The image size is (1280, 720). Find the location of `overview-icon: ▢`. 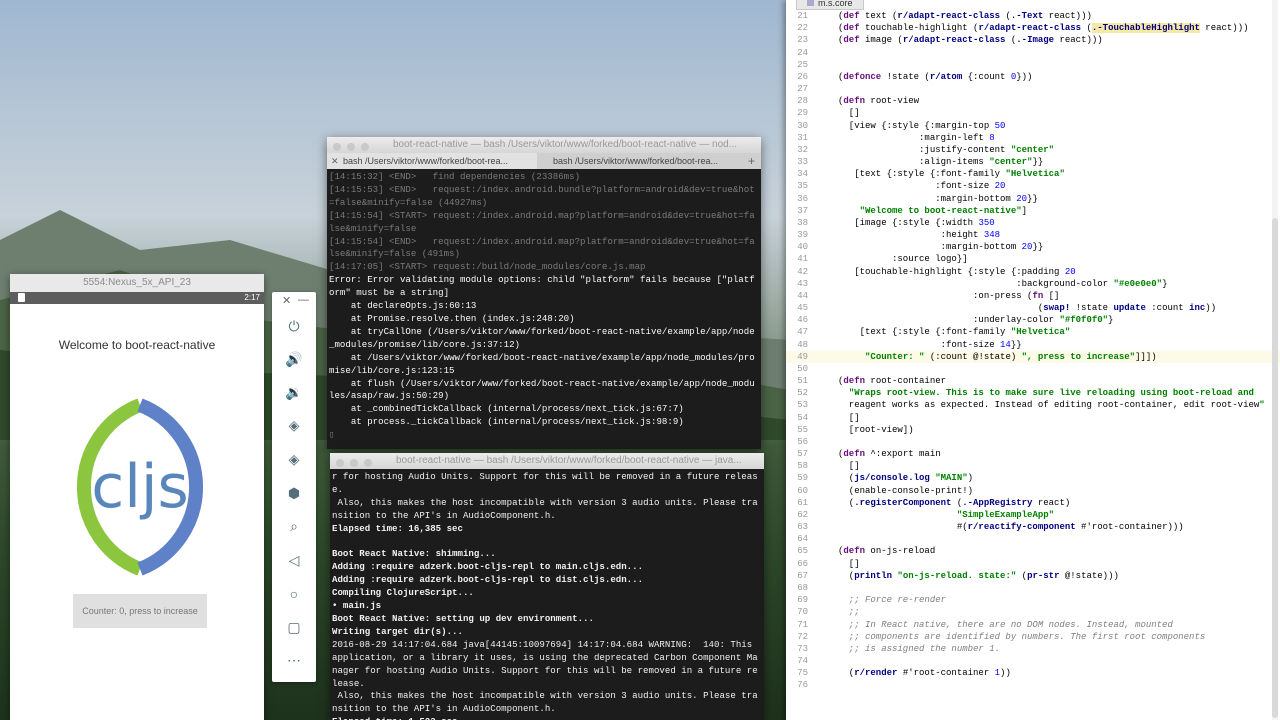

overview-icon: ▢ is located at coordinates (294, 627).